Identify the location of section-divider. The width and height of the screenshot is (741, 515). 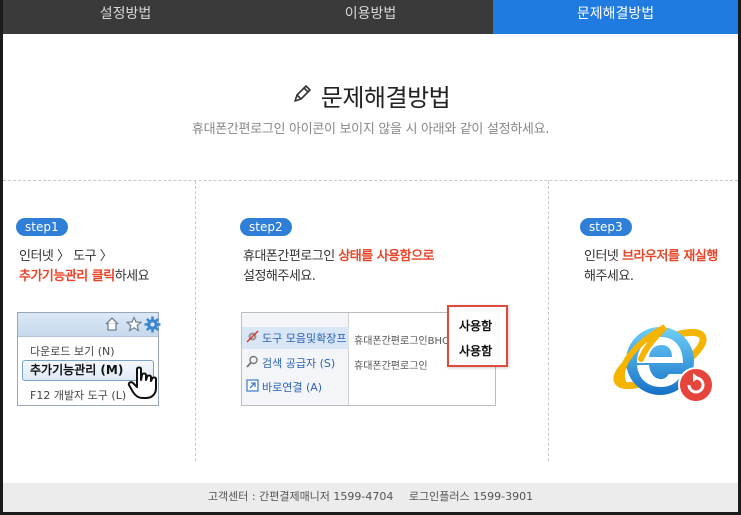
(370, 180).